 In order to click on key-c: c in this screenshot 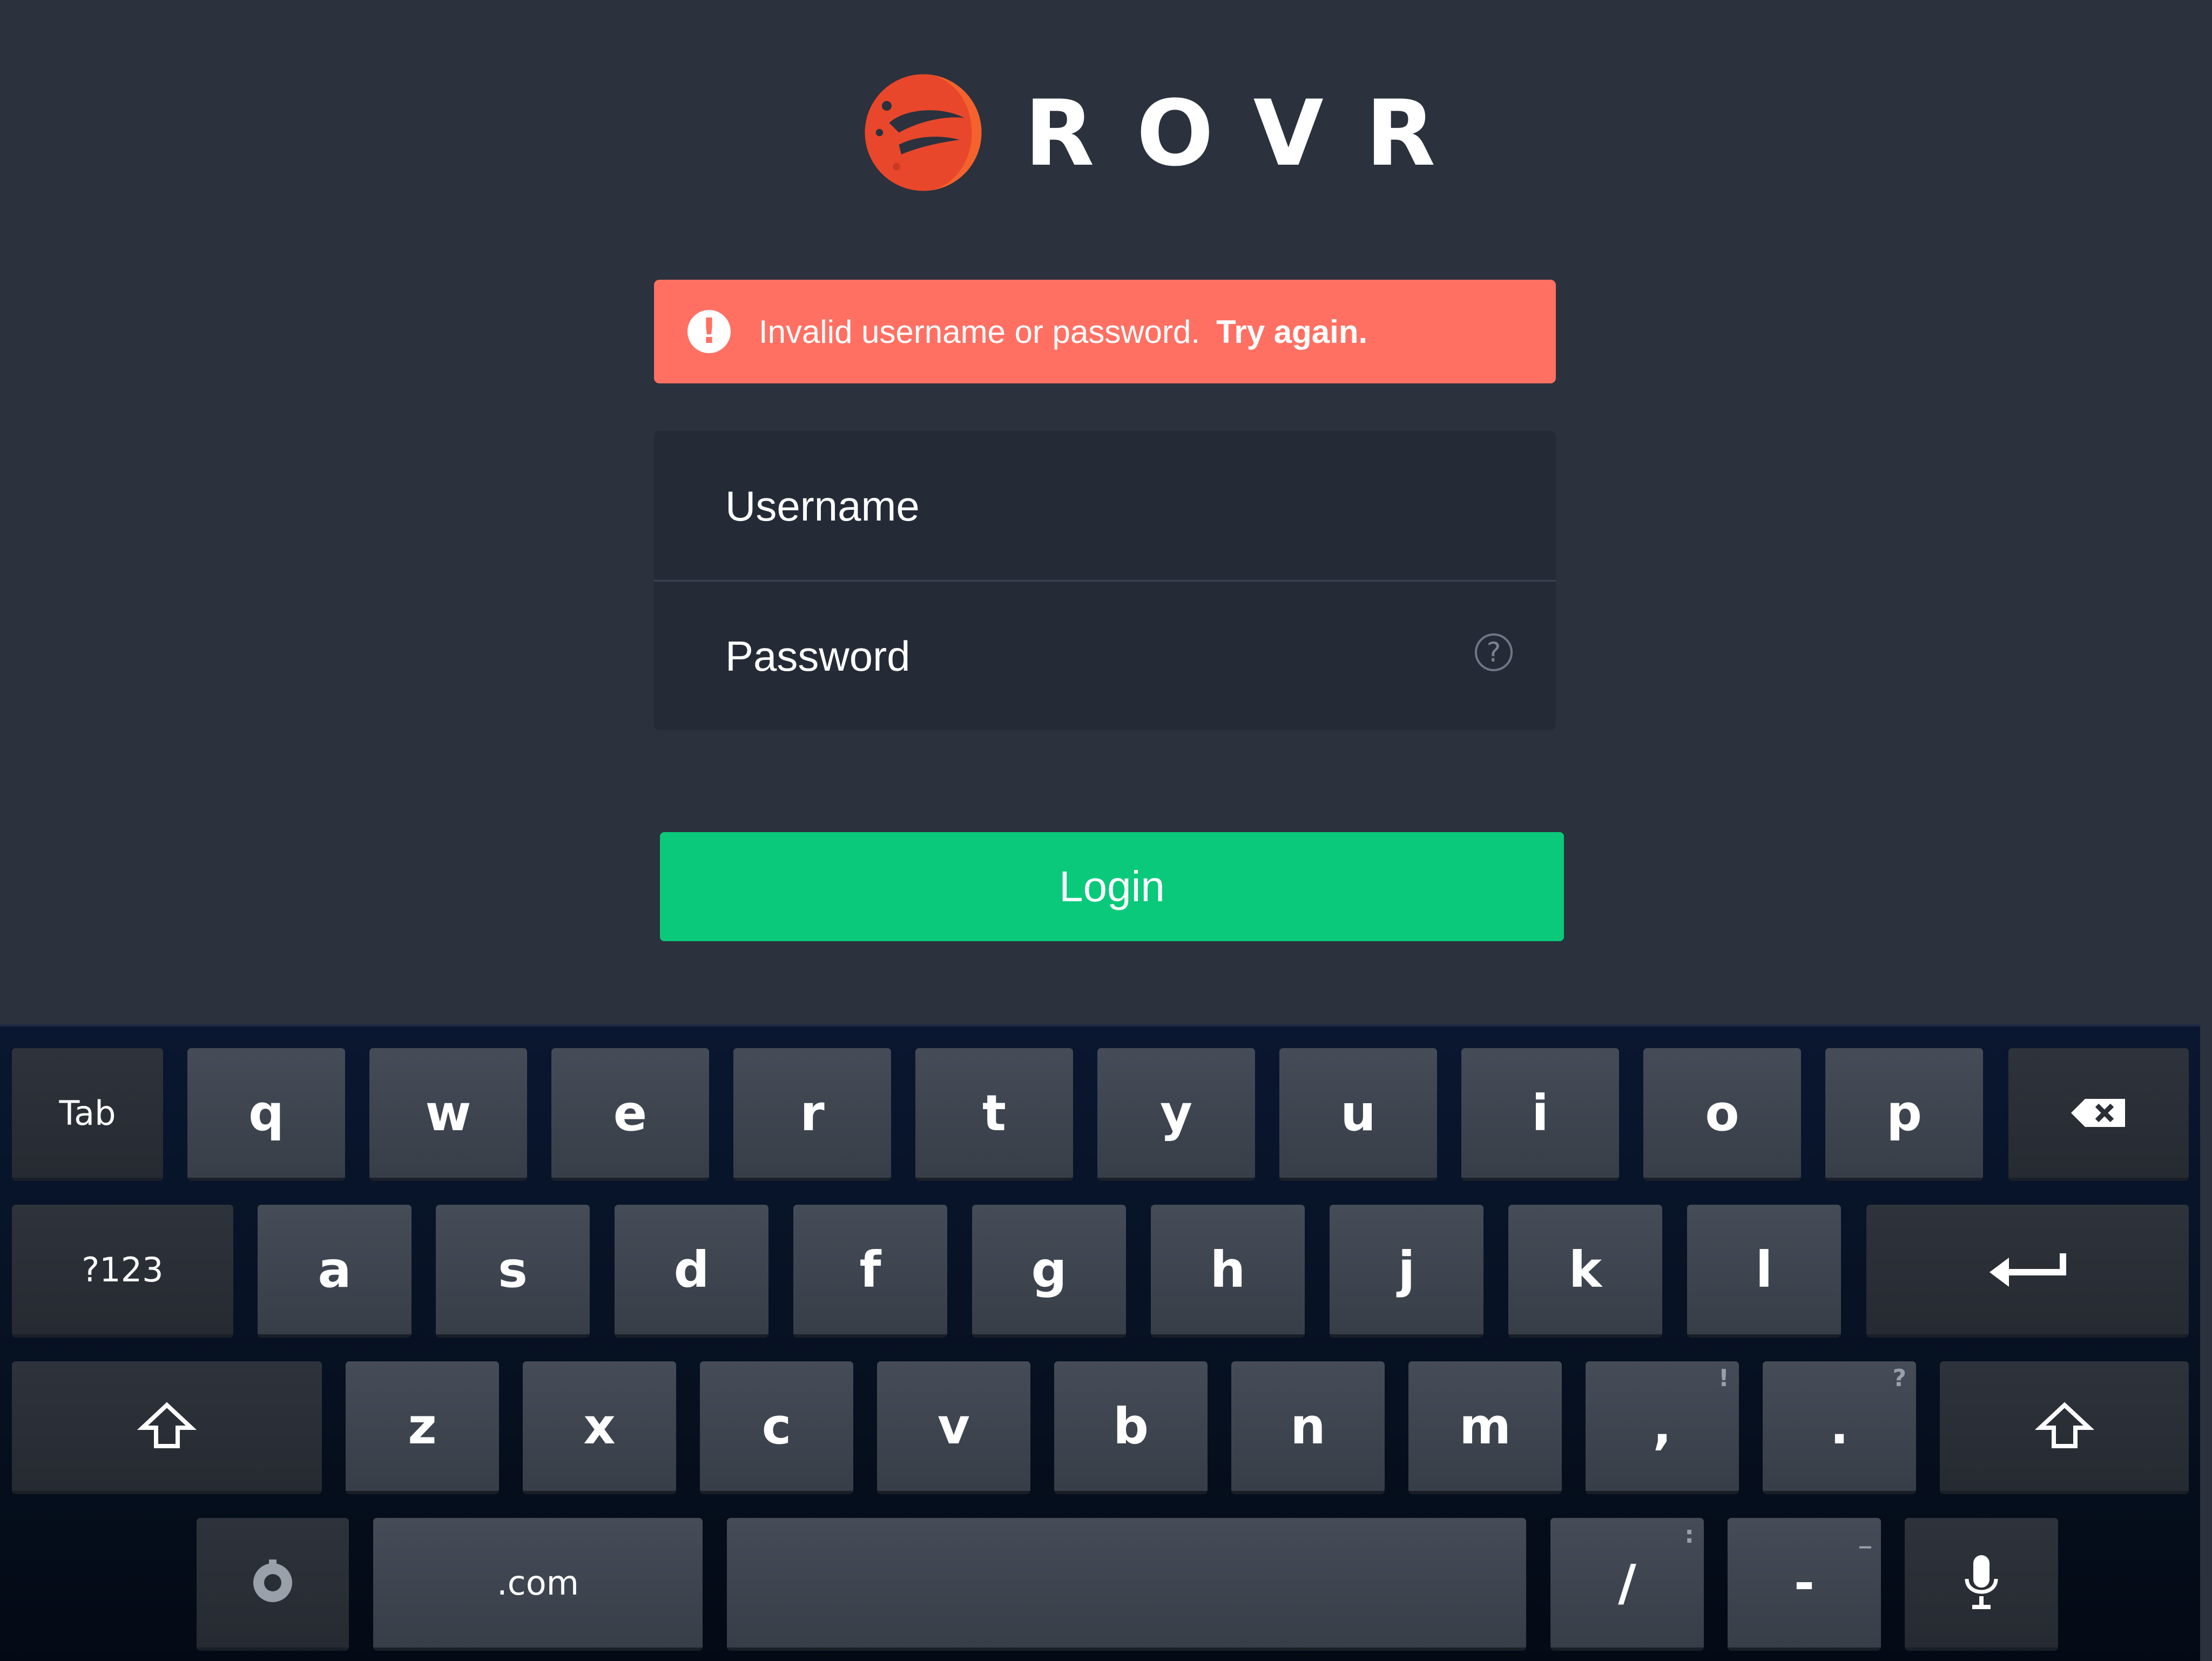, I will do `click(776, 1427)`.